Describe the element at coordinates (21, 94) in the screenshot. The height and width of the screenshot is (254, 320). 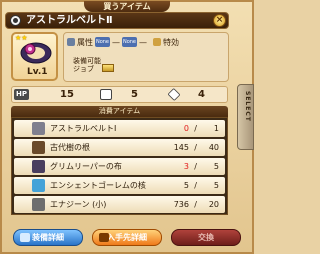
I see `hp-label: HP` at that location.